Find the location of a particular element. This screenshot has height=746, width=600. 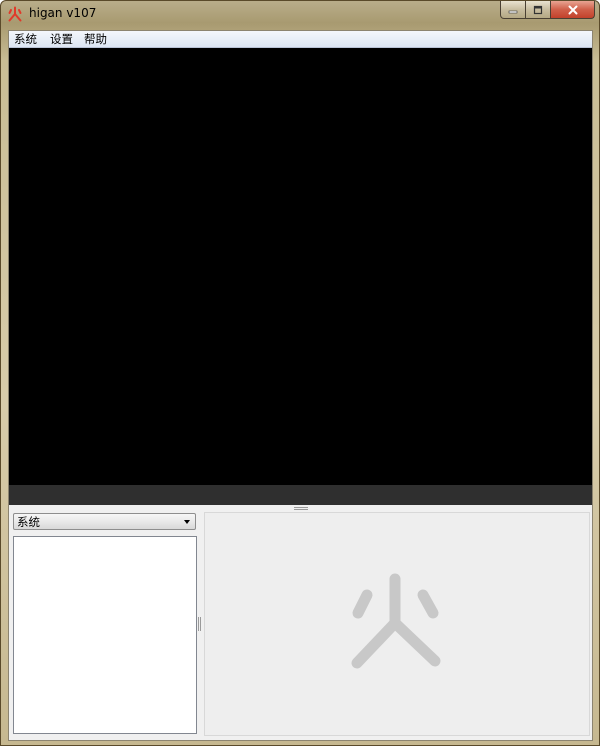

dropdown-arrow-icon is located at coordinates (187, 522).